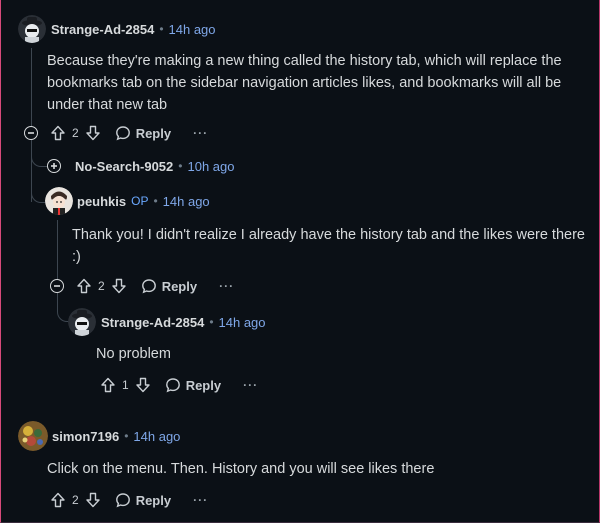  What do you see at coordinates (39, 153) in the screenshot?
I see `thread-elbow` at bounding box center [39, 153].